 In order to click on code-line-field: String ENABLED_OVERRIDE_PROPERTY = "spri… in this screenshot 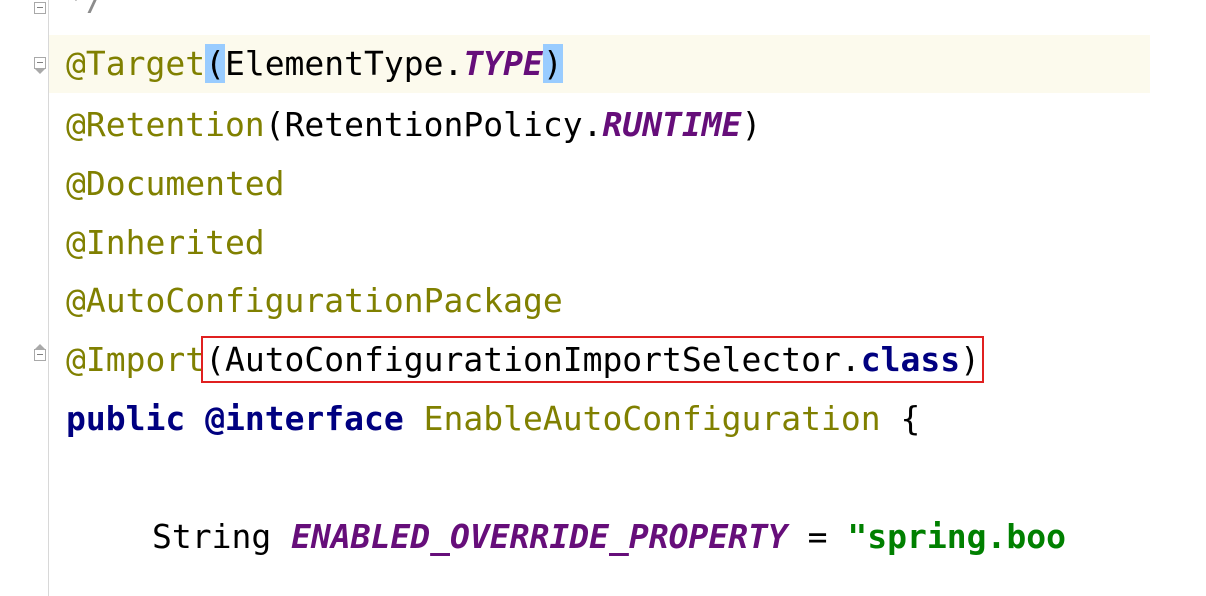, I will do `click(609, 537)`.